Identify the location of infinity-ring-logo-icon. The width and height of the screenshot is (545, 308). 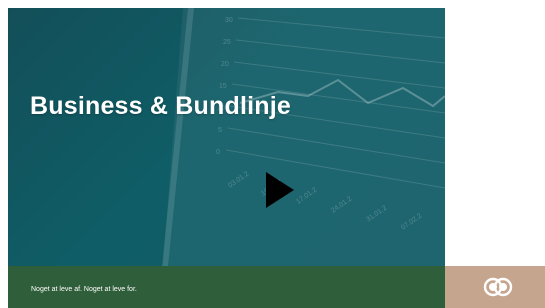
(498, 287).